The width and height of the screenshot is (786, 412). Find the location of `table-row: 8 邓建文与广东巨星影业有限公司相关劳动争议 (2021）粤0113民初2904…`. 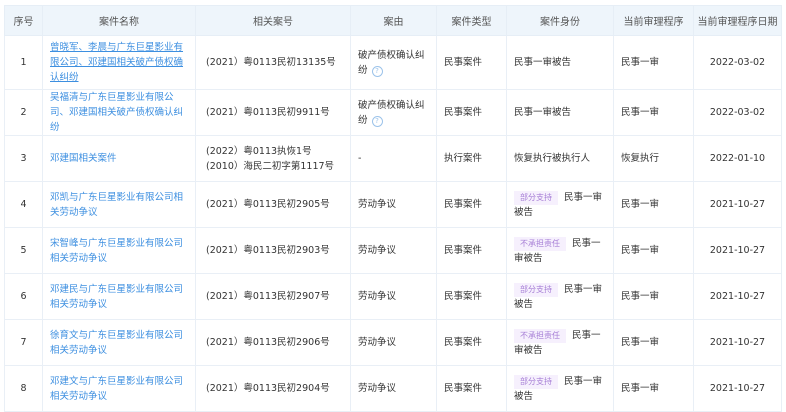

table-row: 8 邓建文与广东巨星影业有限公司相关劳动争议 (2021）粤0113民初2904… is located at coordinates (393, 388).